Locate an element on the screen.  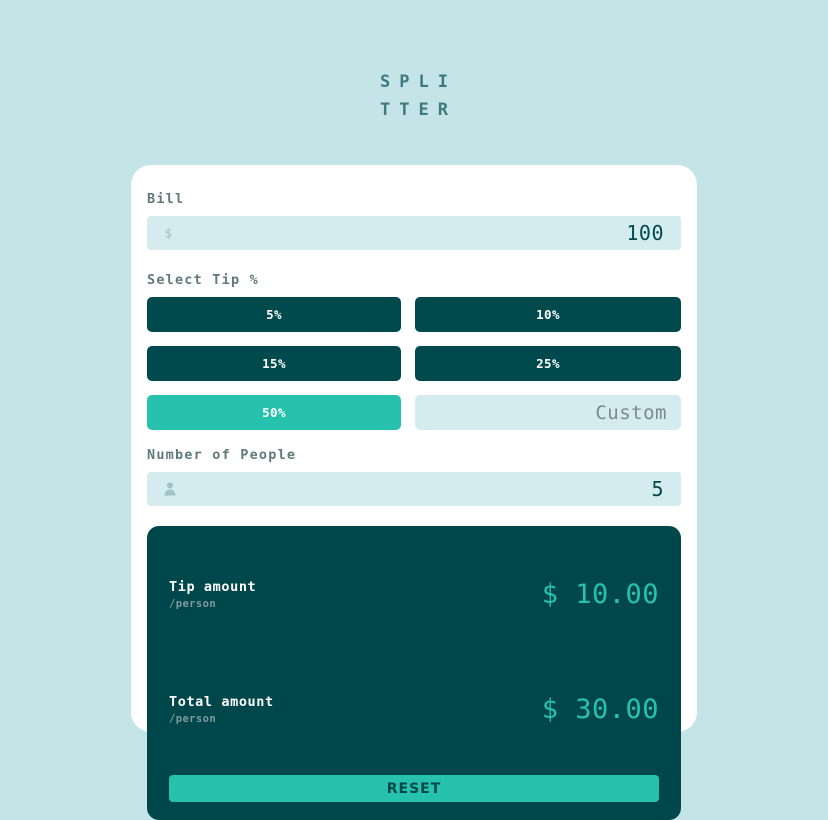
tip-amount-number: 10.00 is located at coordinates (617, 594).